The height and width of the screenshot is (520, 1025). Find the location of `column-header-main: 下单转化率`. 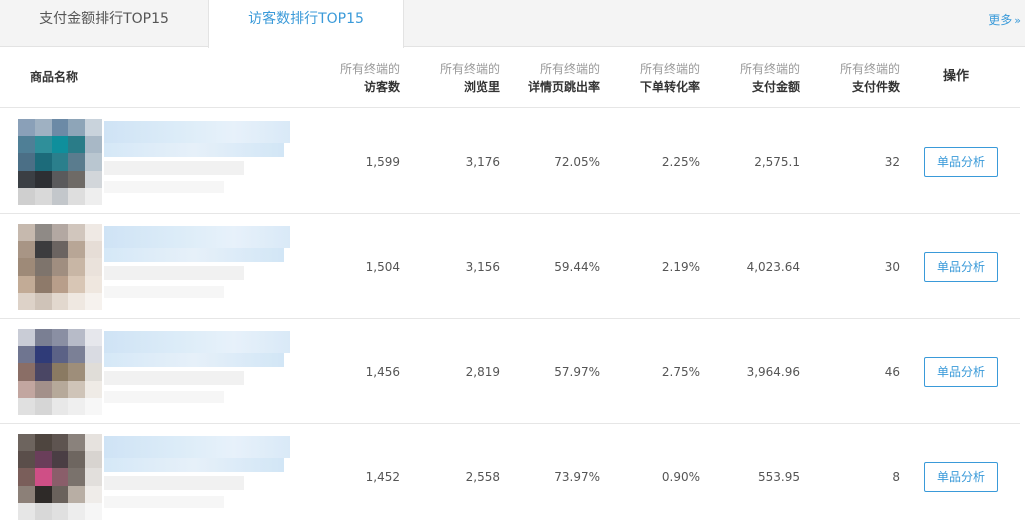

column-header-main: 下单转化率 is located at coordinates (669, 87).